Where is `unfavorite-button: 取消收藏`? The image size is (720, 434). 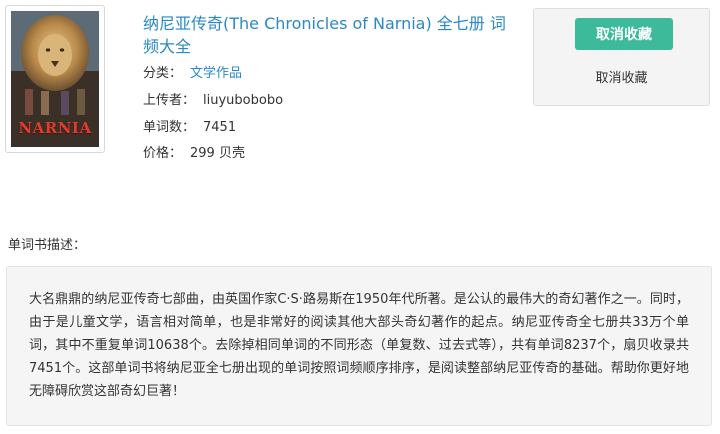 unfavorite-button: 取消收藏 is located at coordinates (624, 34).